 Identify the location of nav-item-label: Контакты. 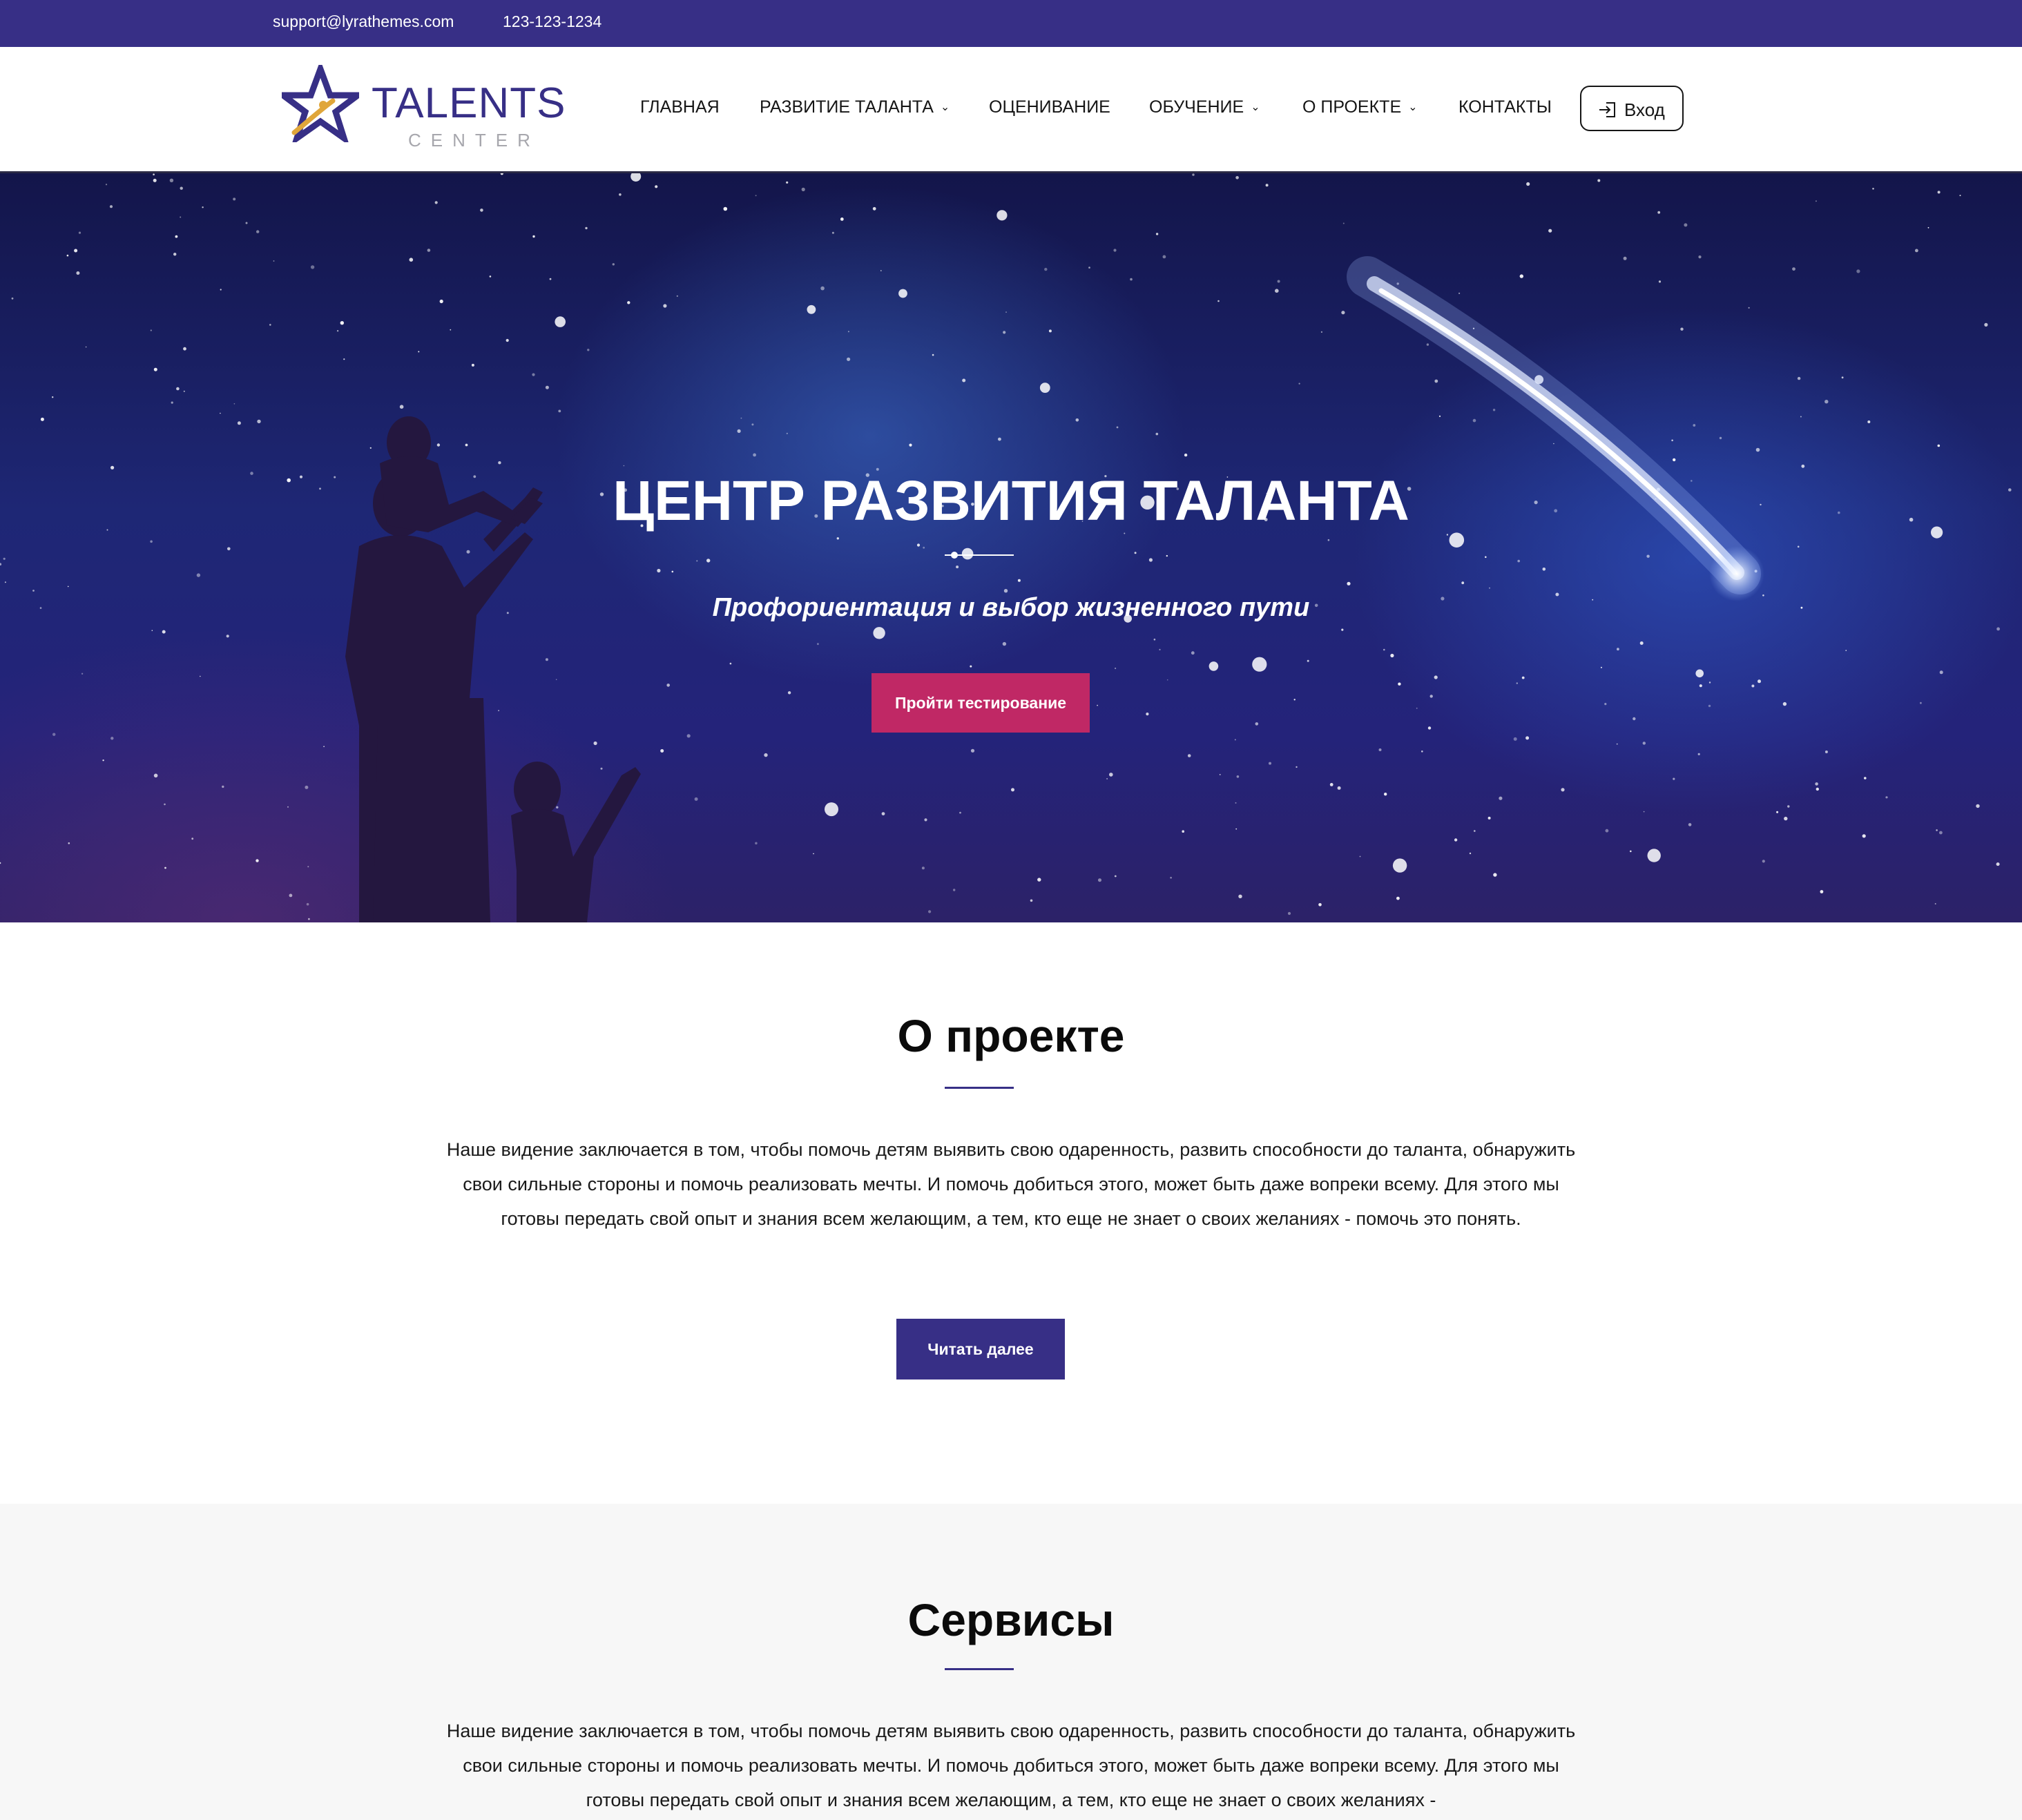
(1505, 107).